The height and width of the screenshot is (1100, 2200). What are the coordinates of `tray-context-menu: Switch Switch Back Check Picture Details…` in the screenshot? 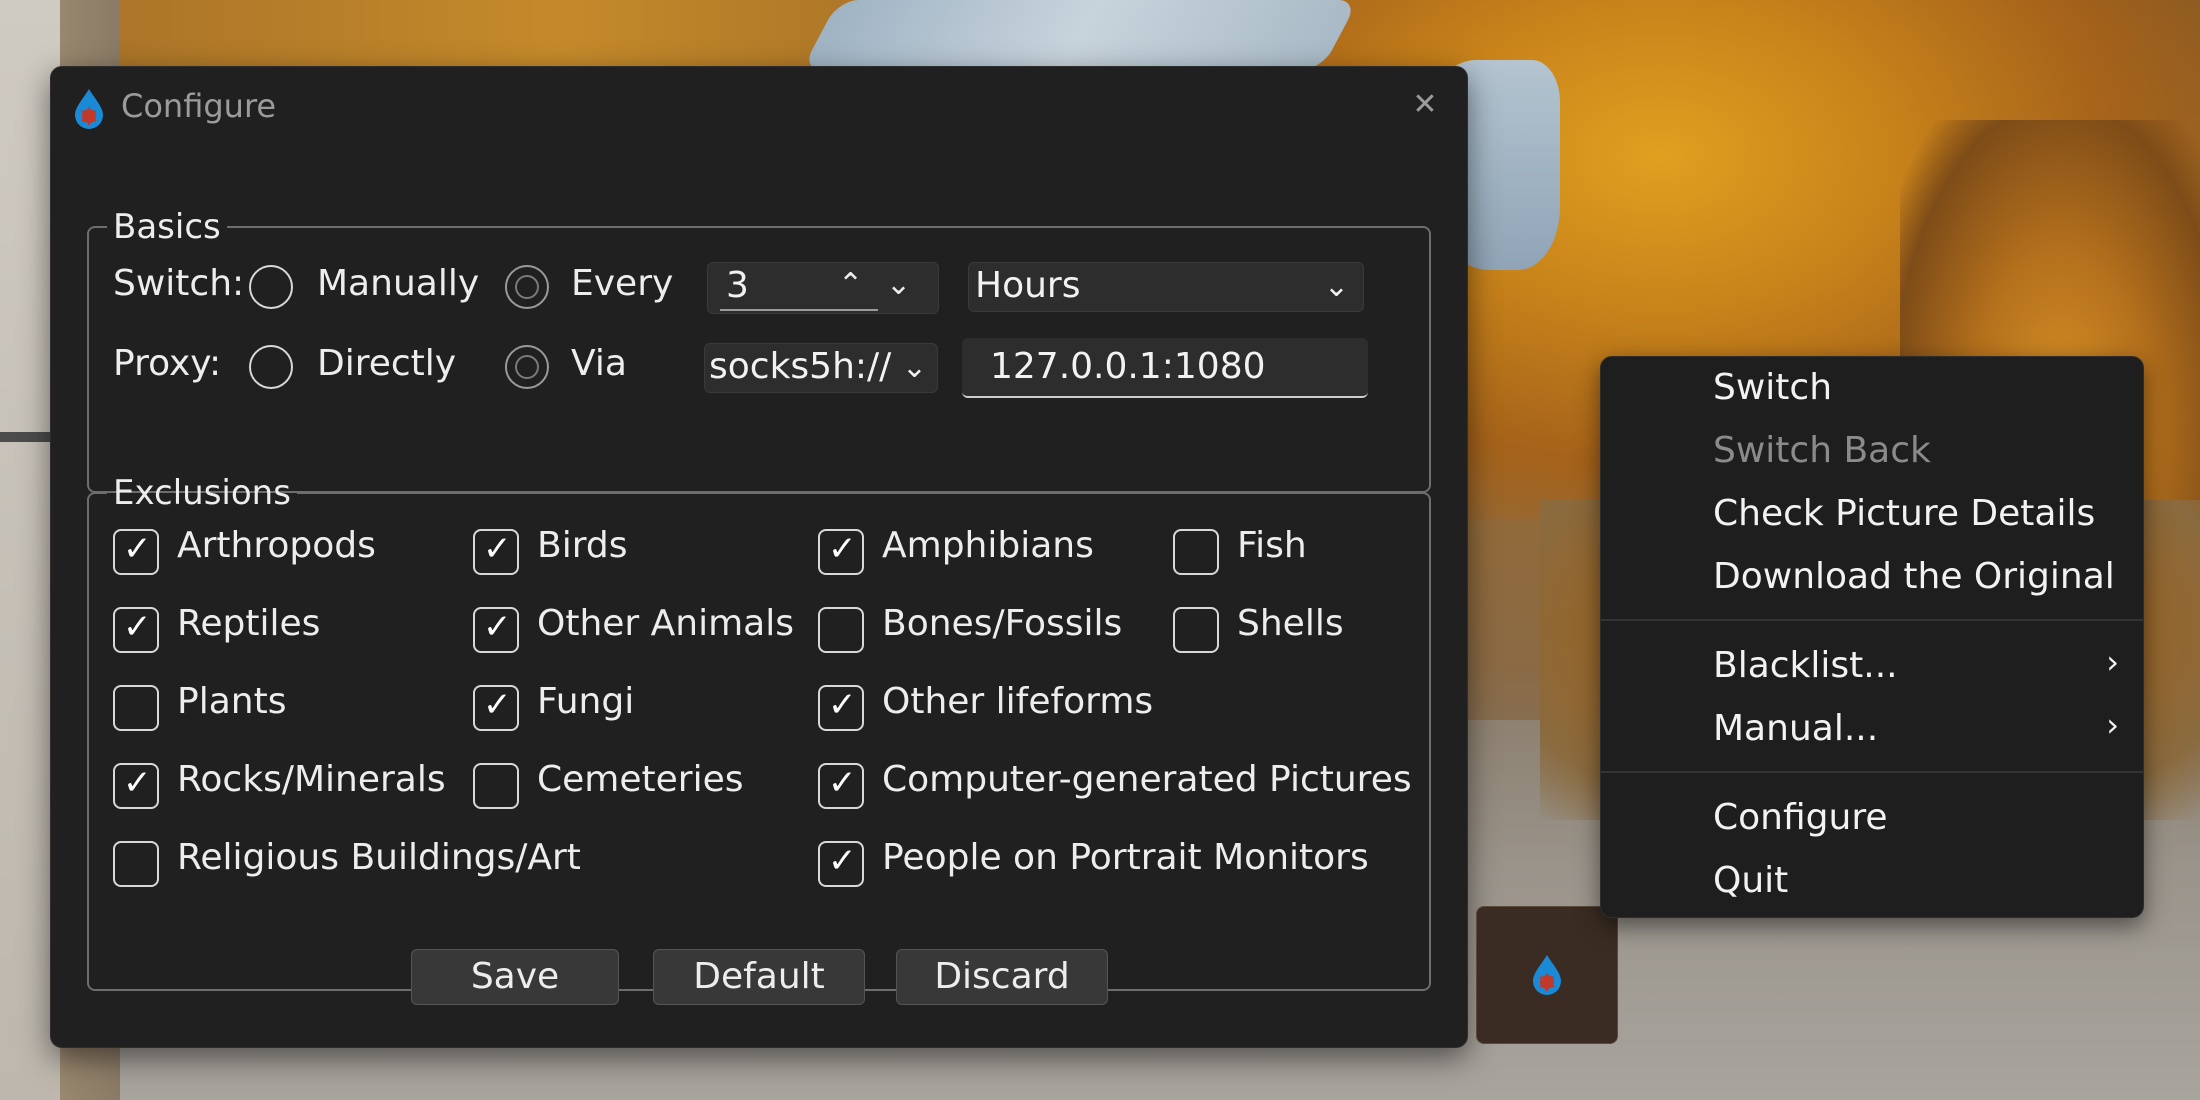 It's located at (1872, 637).